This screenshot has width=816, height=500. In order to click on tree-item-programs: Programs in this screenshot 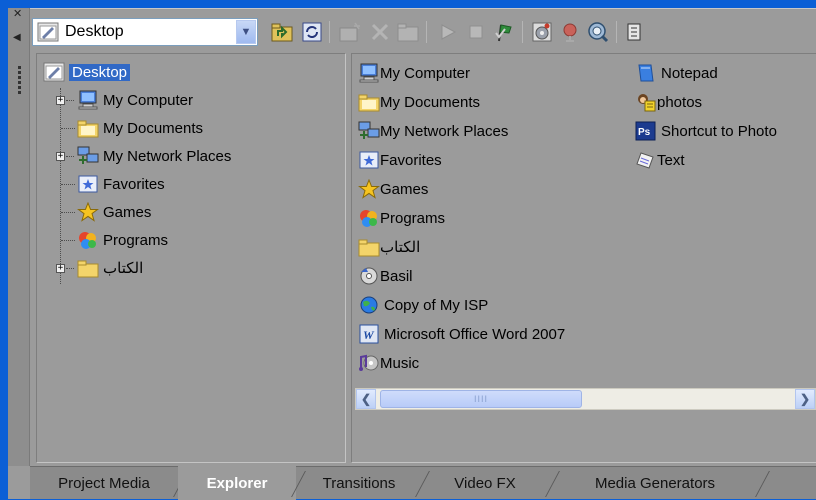, I will do `click(122, 240)`.